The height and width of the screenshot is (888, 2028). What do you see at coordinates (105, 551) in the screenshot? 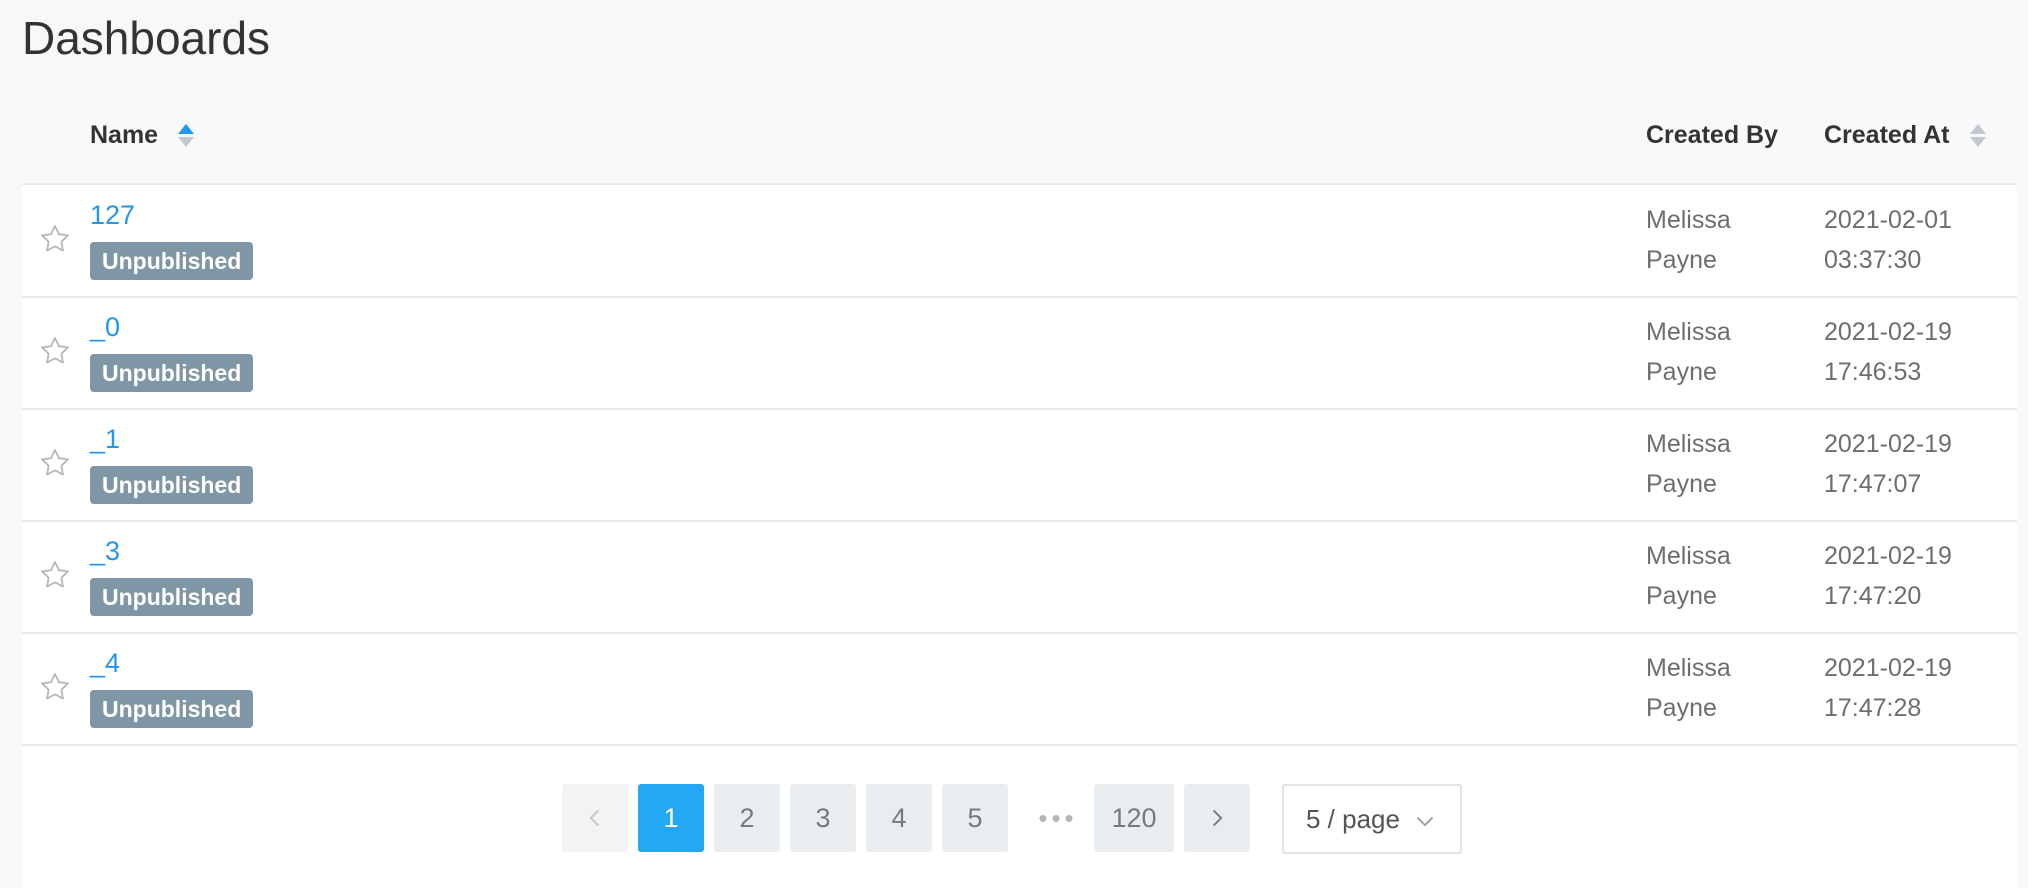
I see `dashboard-name-link: _3` at bounding box center [105, 551].